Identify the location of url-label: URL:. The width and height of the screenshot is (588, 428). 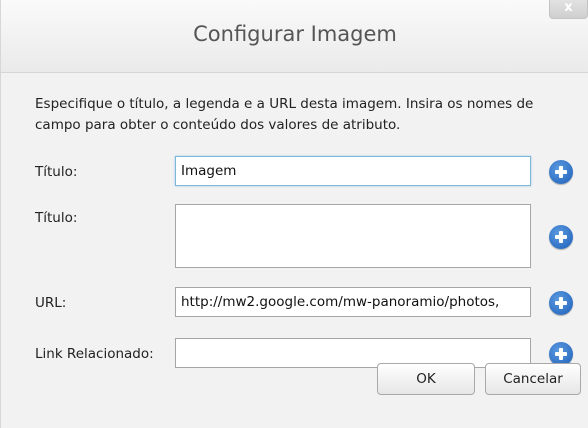
(51, 303).